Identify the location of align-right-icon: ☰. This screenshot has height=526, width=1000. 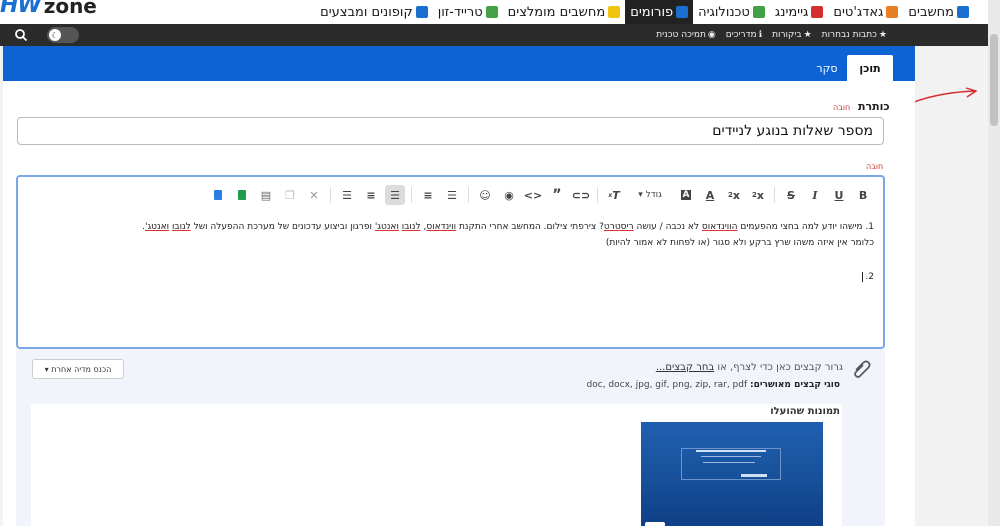
(395, 195).